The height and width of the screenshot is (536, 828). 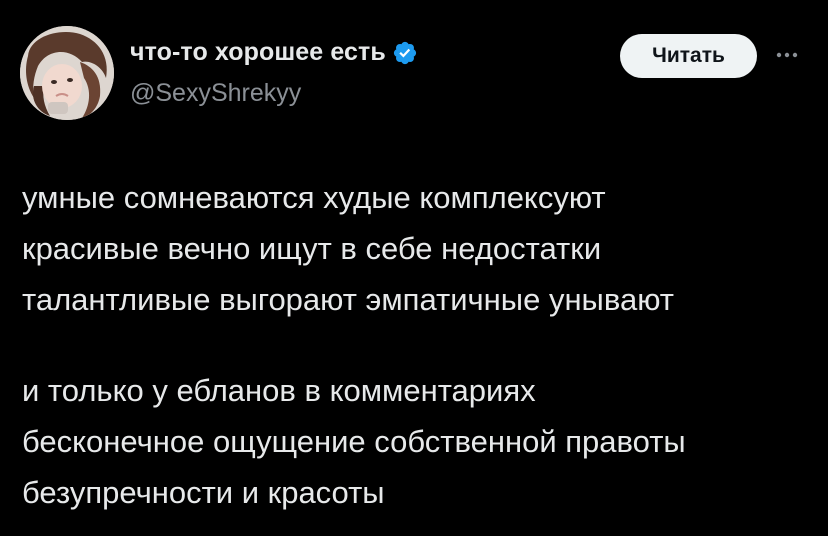 What do you see at coordinates (203, 492) in the screenshot?
I see `tweet-line: безупречности и красоты` at bounding box center [203, 492].